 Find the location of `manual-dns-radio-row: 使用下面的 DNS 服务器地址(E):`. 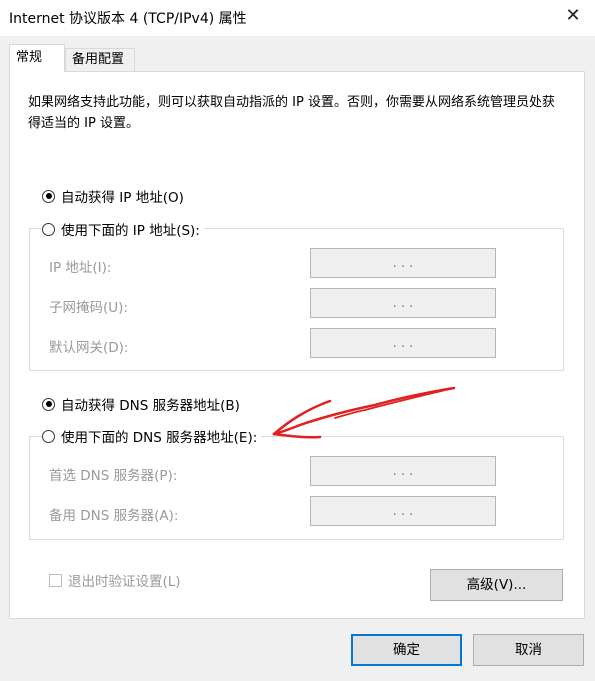

manual-dns-radio-row: 使用下面的 DNS 服务器地址(E): is located at coordinates (152, 436).